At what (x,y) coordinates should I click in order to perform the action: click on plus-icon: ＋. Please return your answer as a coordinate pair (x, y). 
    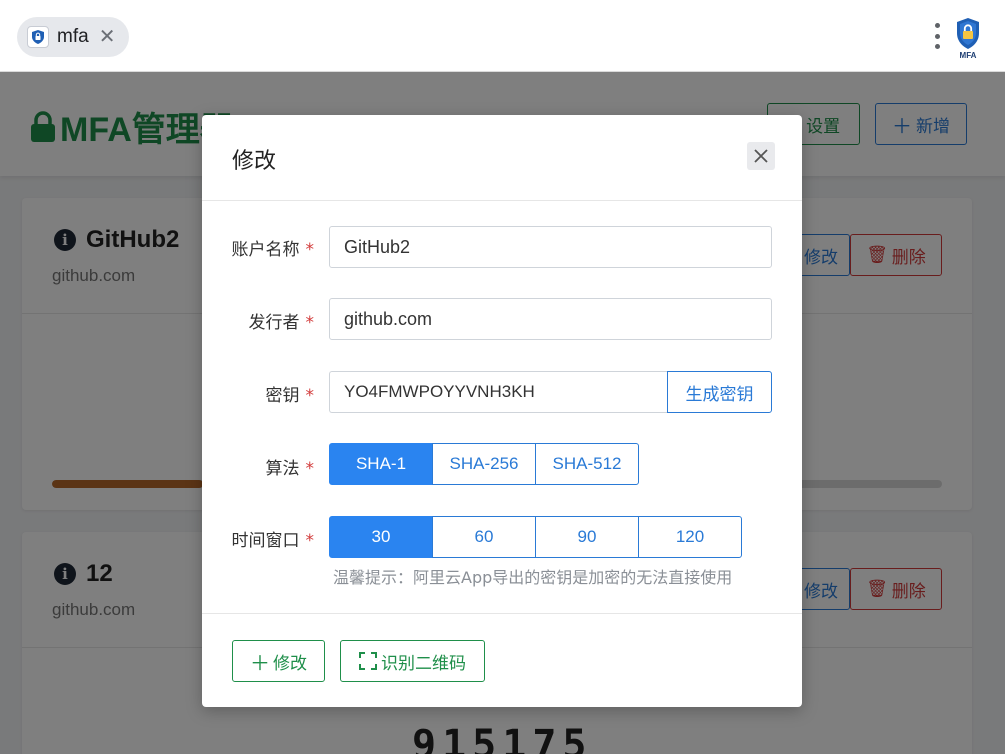
    Looking at the image, I should click on (260, 662).